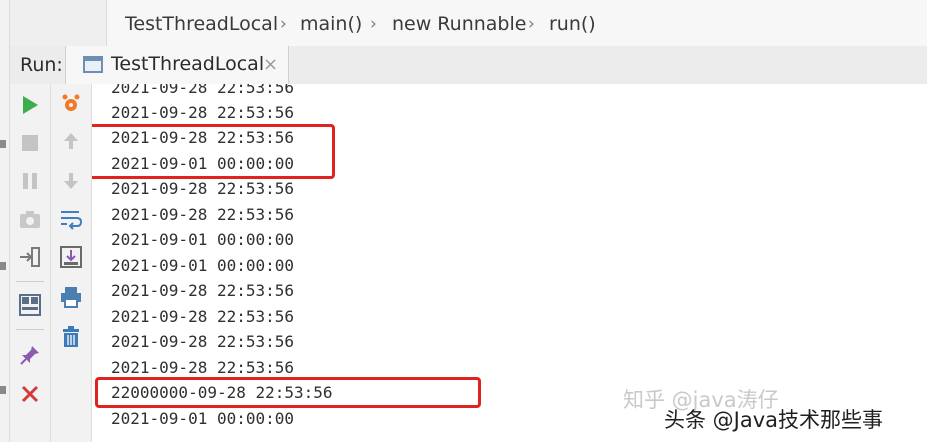 The image size is (927, 442). I want to click on scroll-to-end-button, so click(71, 257).